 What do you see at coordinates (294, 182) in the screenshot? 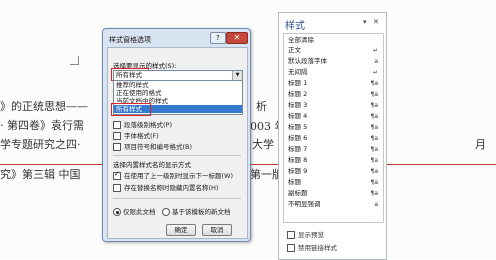
I see `style-item-label: 标题` at bounding box center [294, 182].